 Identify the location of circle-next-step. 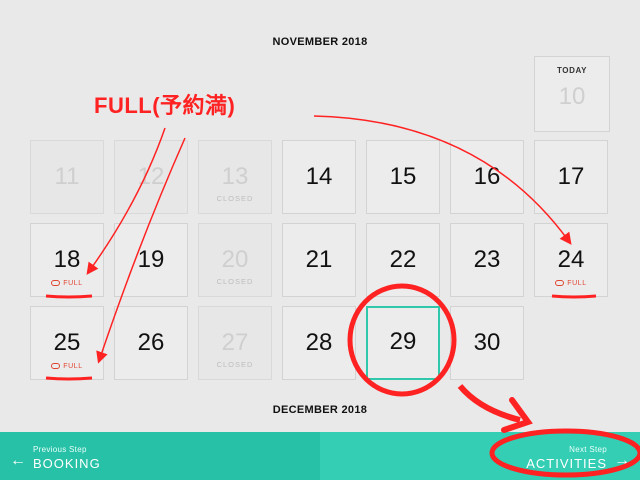
(564, 453).